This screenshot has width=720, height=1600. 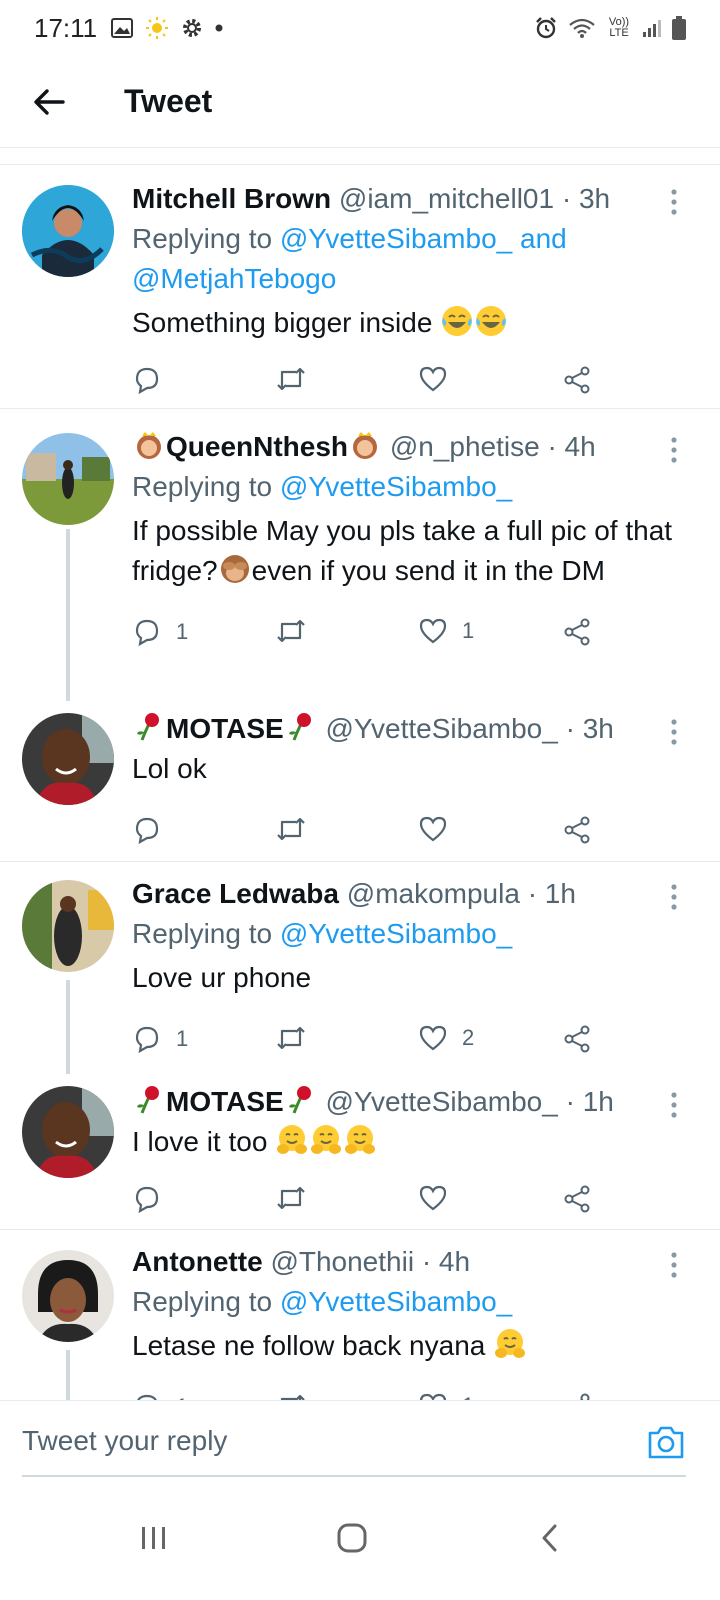 I want to click on handle: @n_phetise, so click(x=465, y=446).